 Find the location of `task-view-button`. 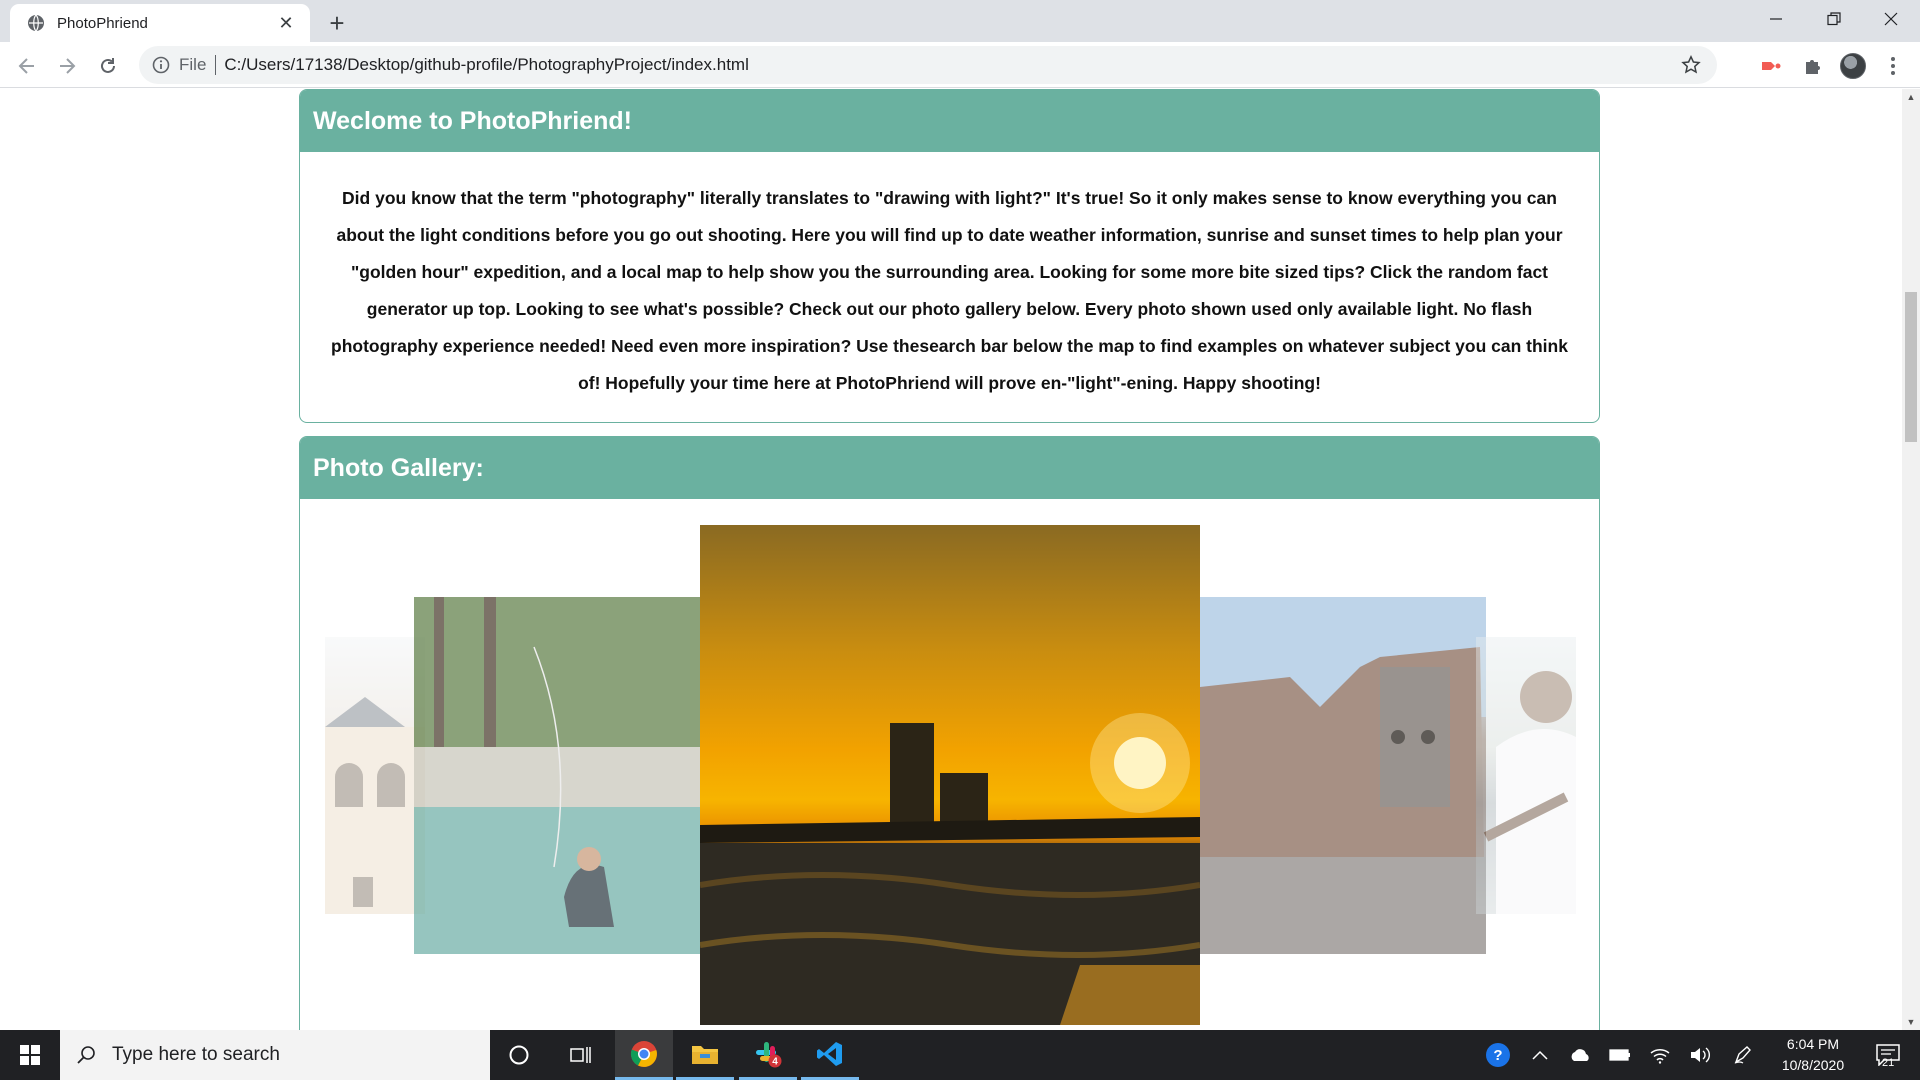

task-view-button is located at coordinates (581, 1055).